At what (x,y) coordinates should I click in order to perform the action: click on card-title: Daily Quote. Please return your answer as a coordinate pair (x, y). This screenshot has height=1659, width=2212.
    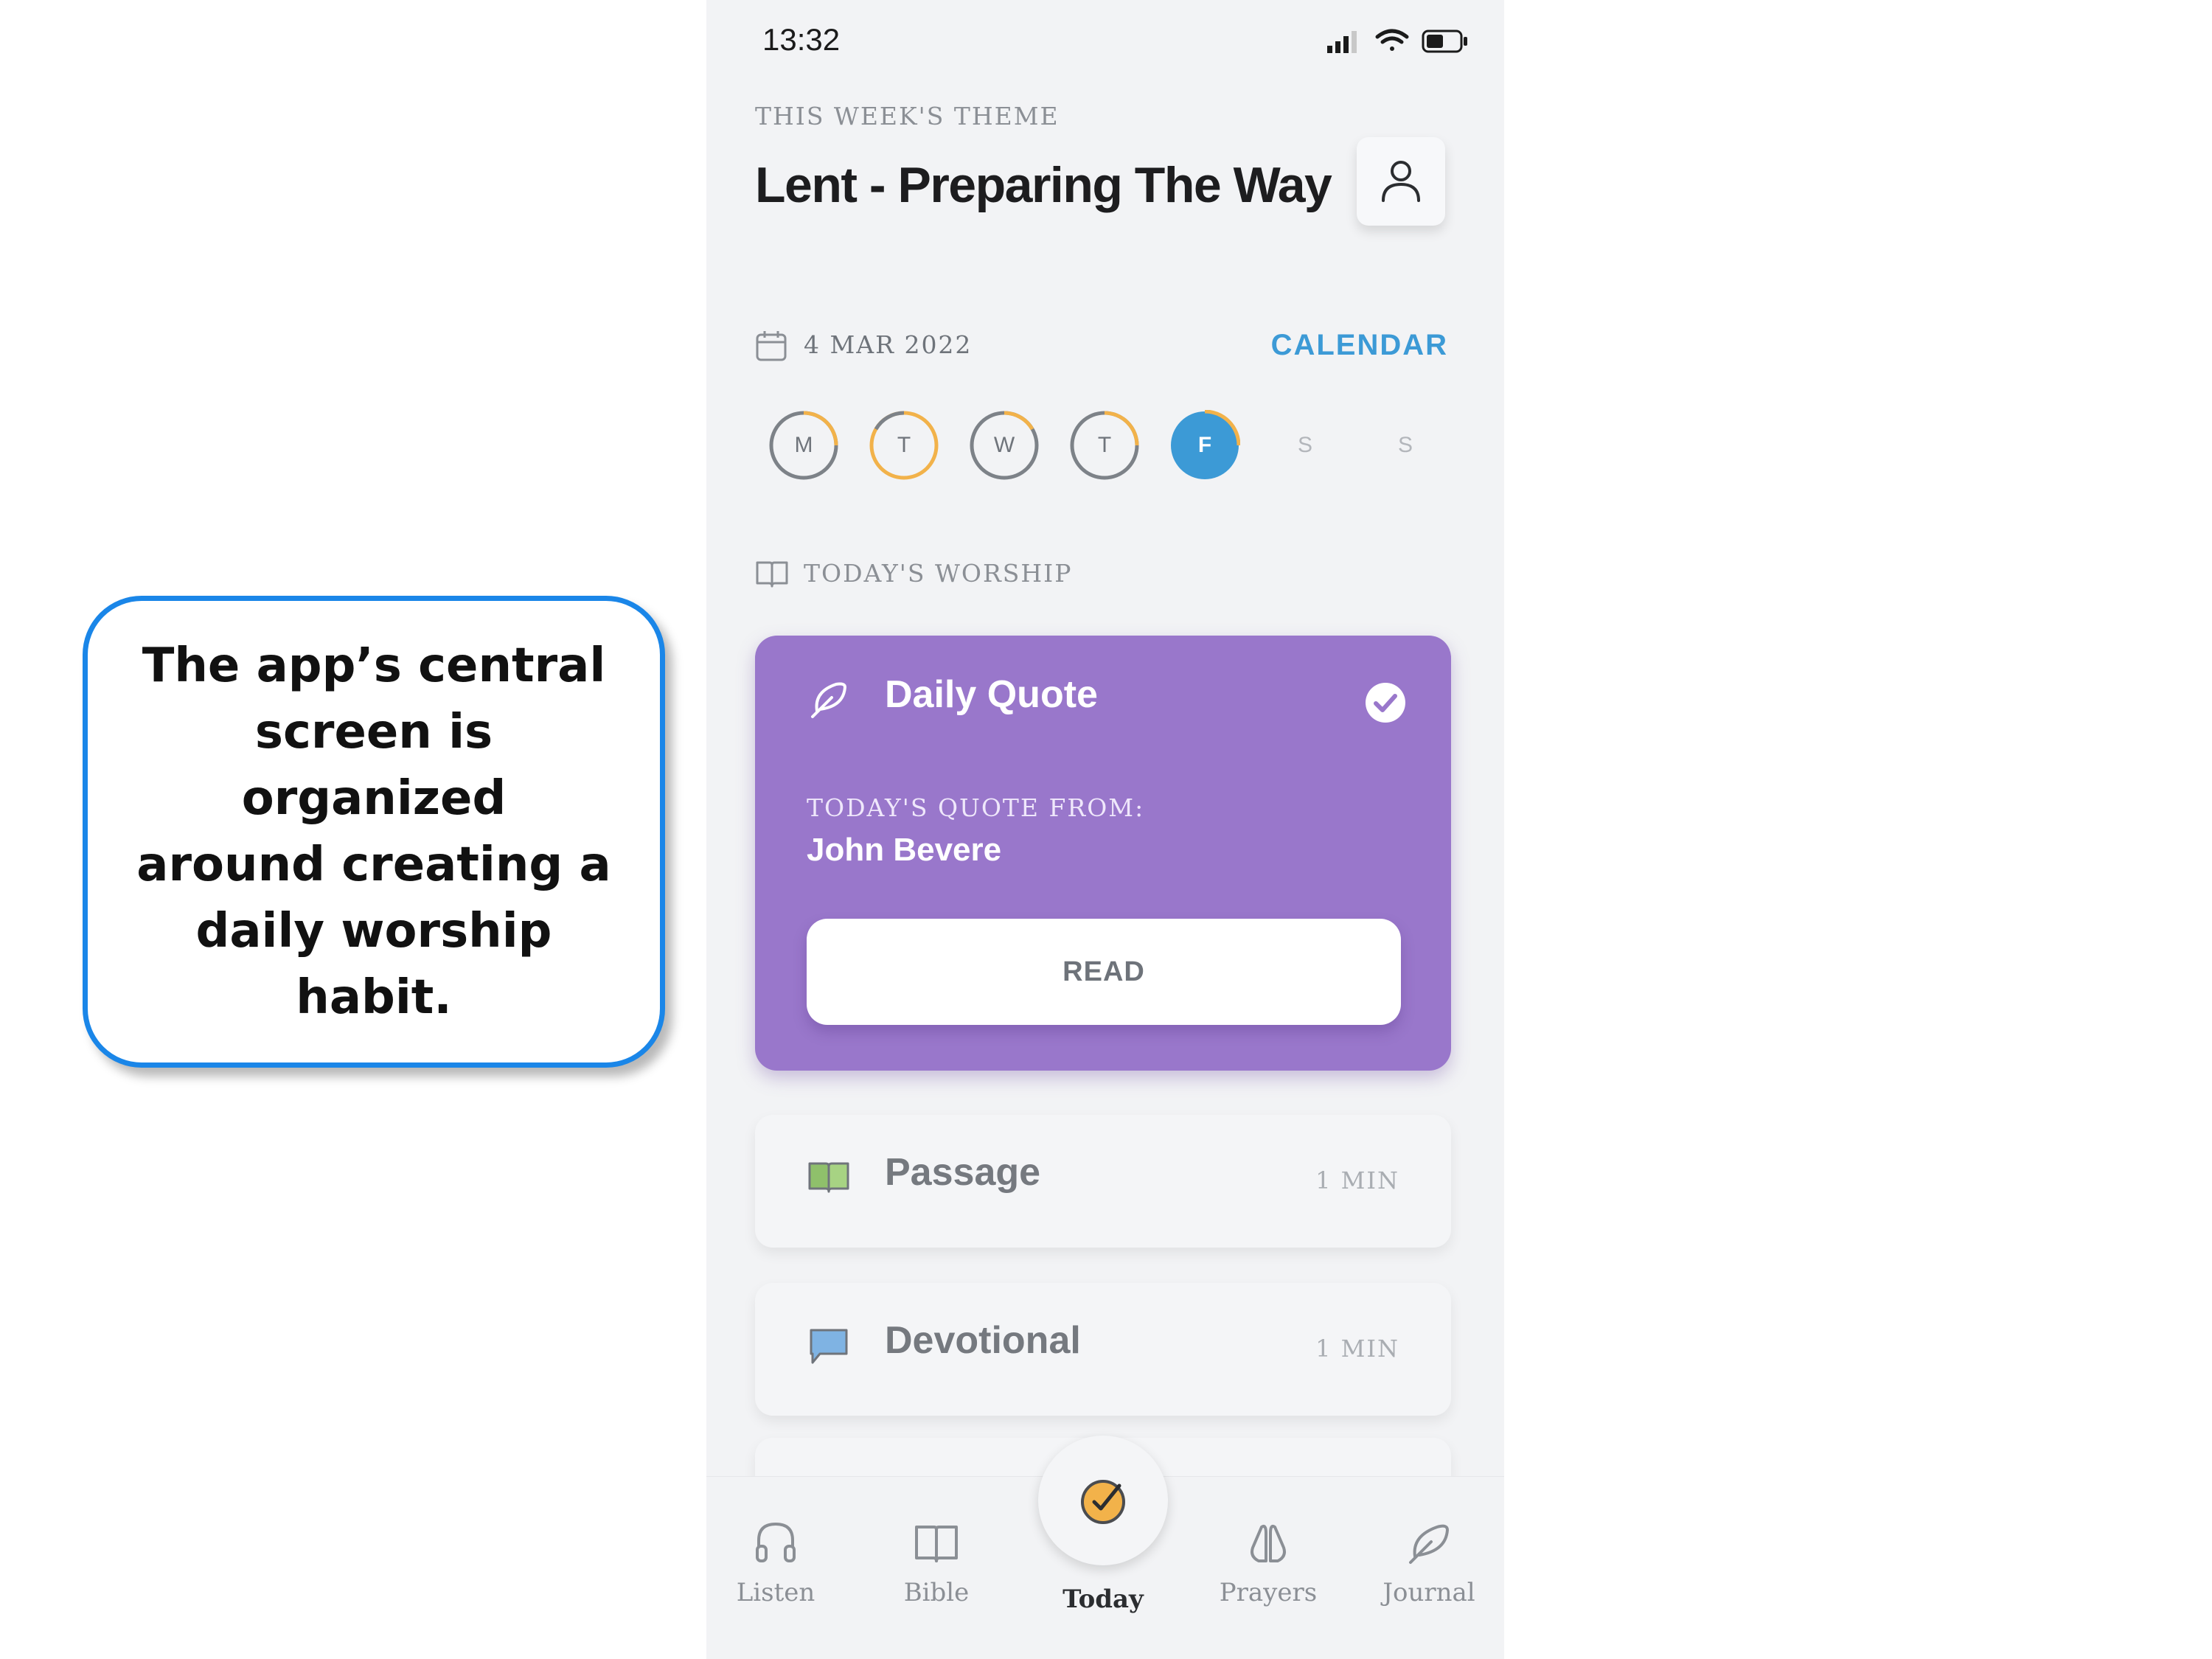
    Looking at the image, I should click on (991, 694).